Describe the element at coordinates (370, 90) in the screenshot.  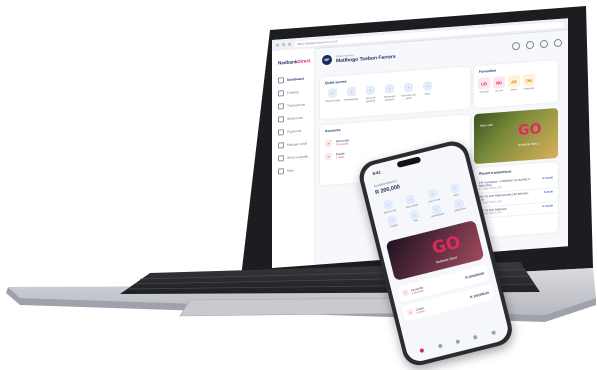
I see `pay-icon: ◦` at that location.